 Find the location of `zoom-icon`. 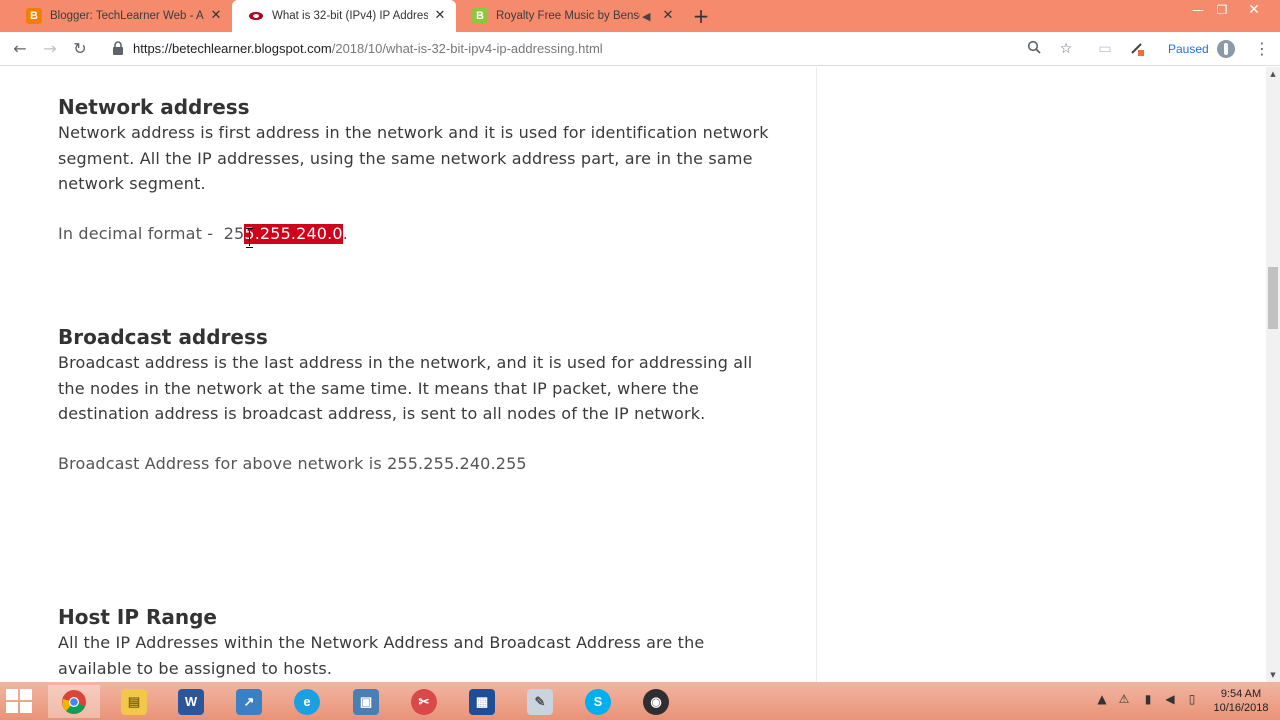

zoom-icon is located at coordinates (1034, 49).